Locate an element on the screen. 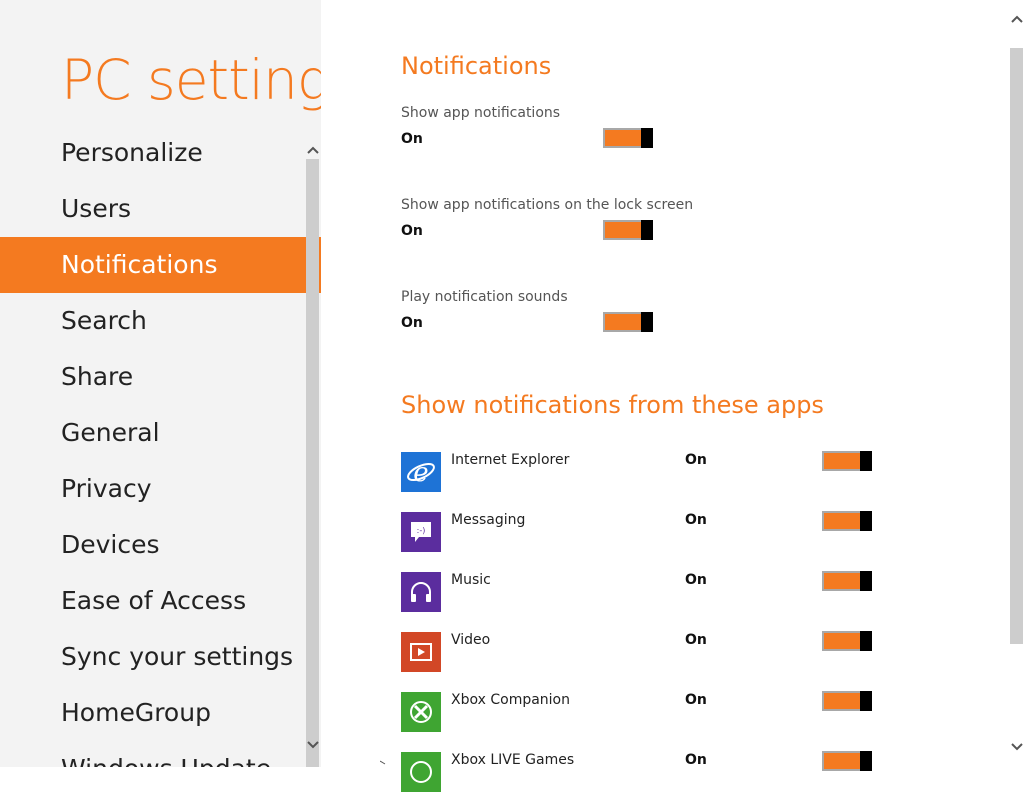  lock-screen-notifications-state: On is located at coordinates (412, 231).